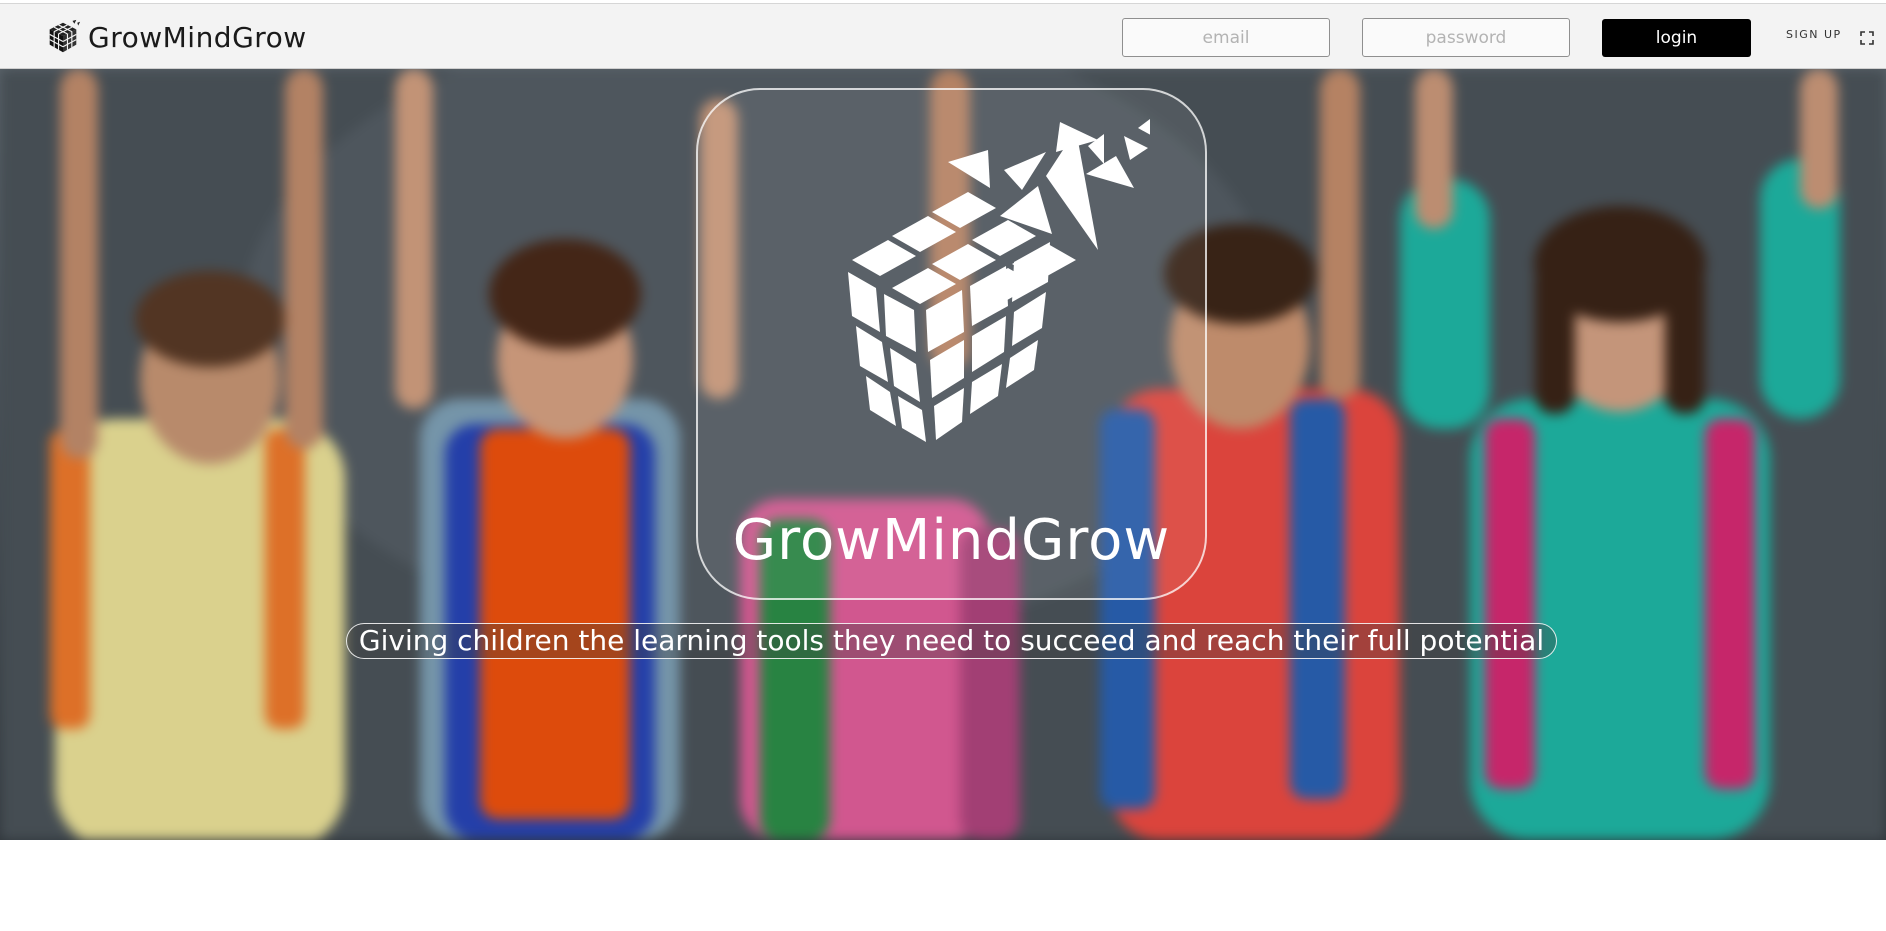 This screenshot has height=931, width=1886. I want to click on login-button: login, so click(1676, 38).